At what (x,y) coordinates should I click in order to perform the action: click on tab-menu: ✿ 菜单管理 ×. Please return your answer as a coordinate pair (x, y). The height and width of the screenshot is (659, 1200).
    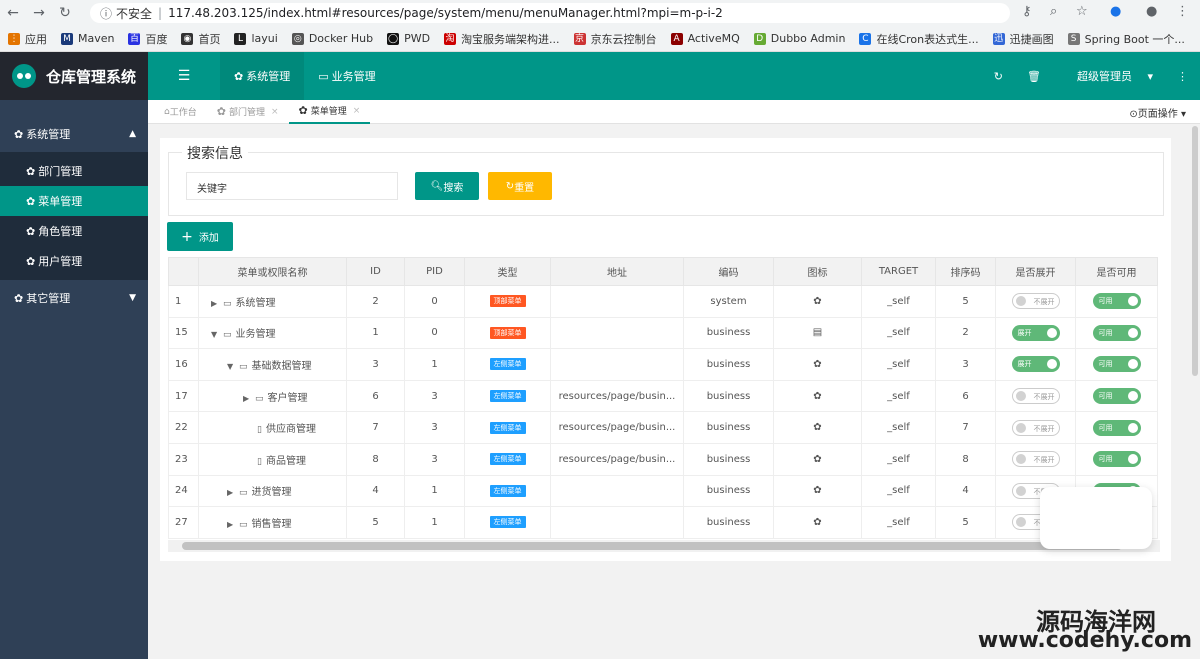
    Looking at the image, I should click on (329, 112).